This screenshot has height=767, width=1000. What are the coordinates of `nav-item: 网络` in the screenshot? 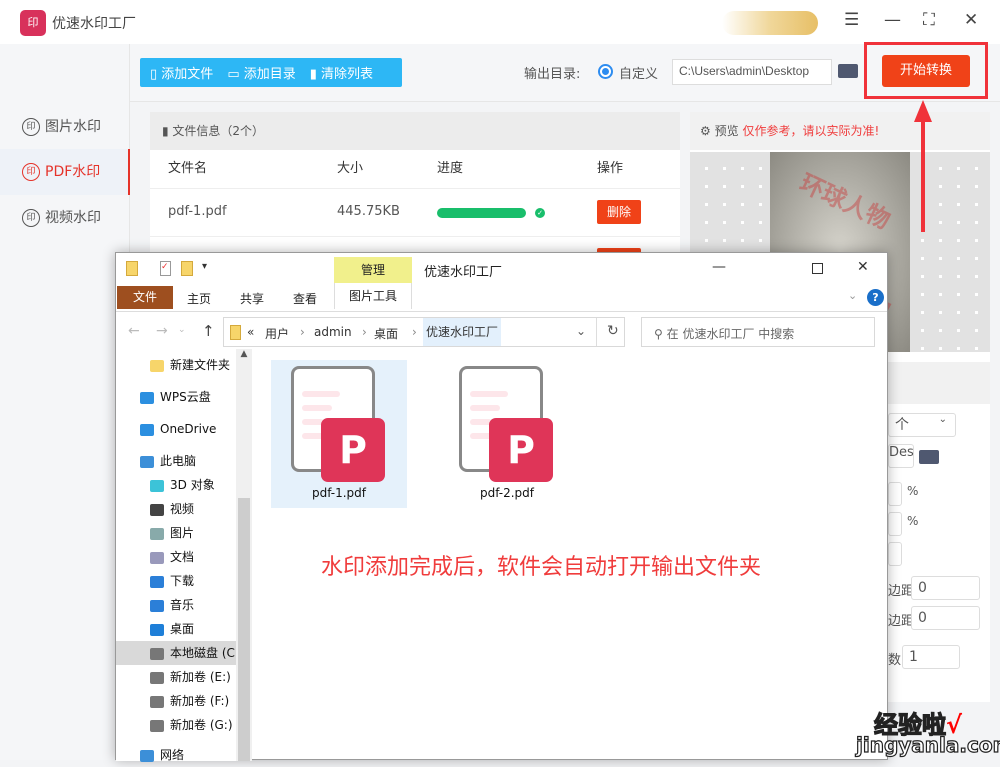 It's located at (176, 755).